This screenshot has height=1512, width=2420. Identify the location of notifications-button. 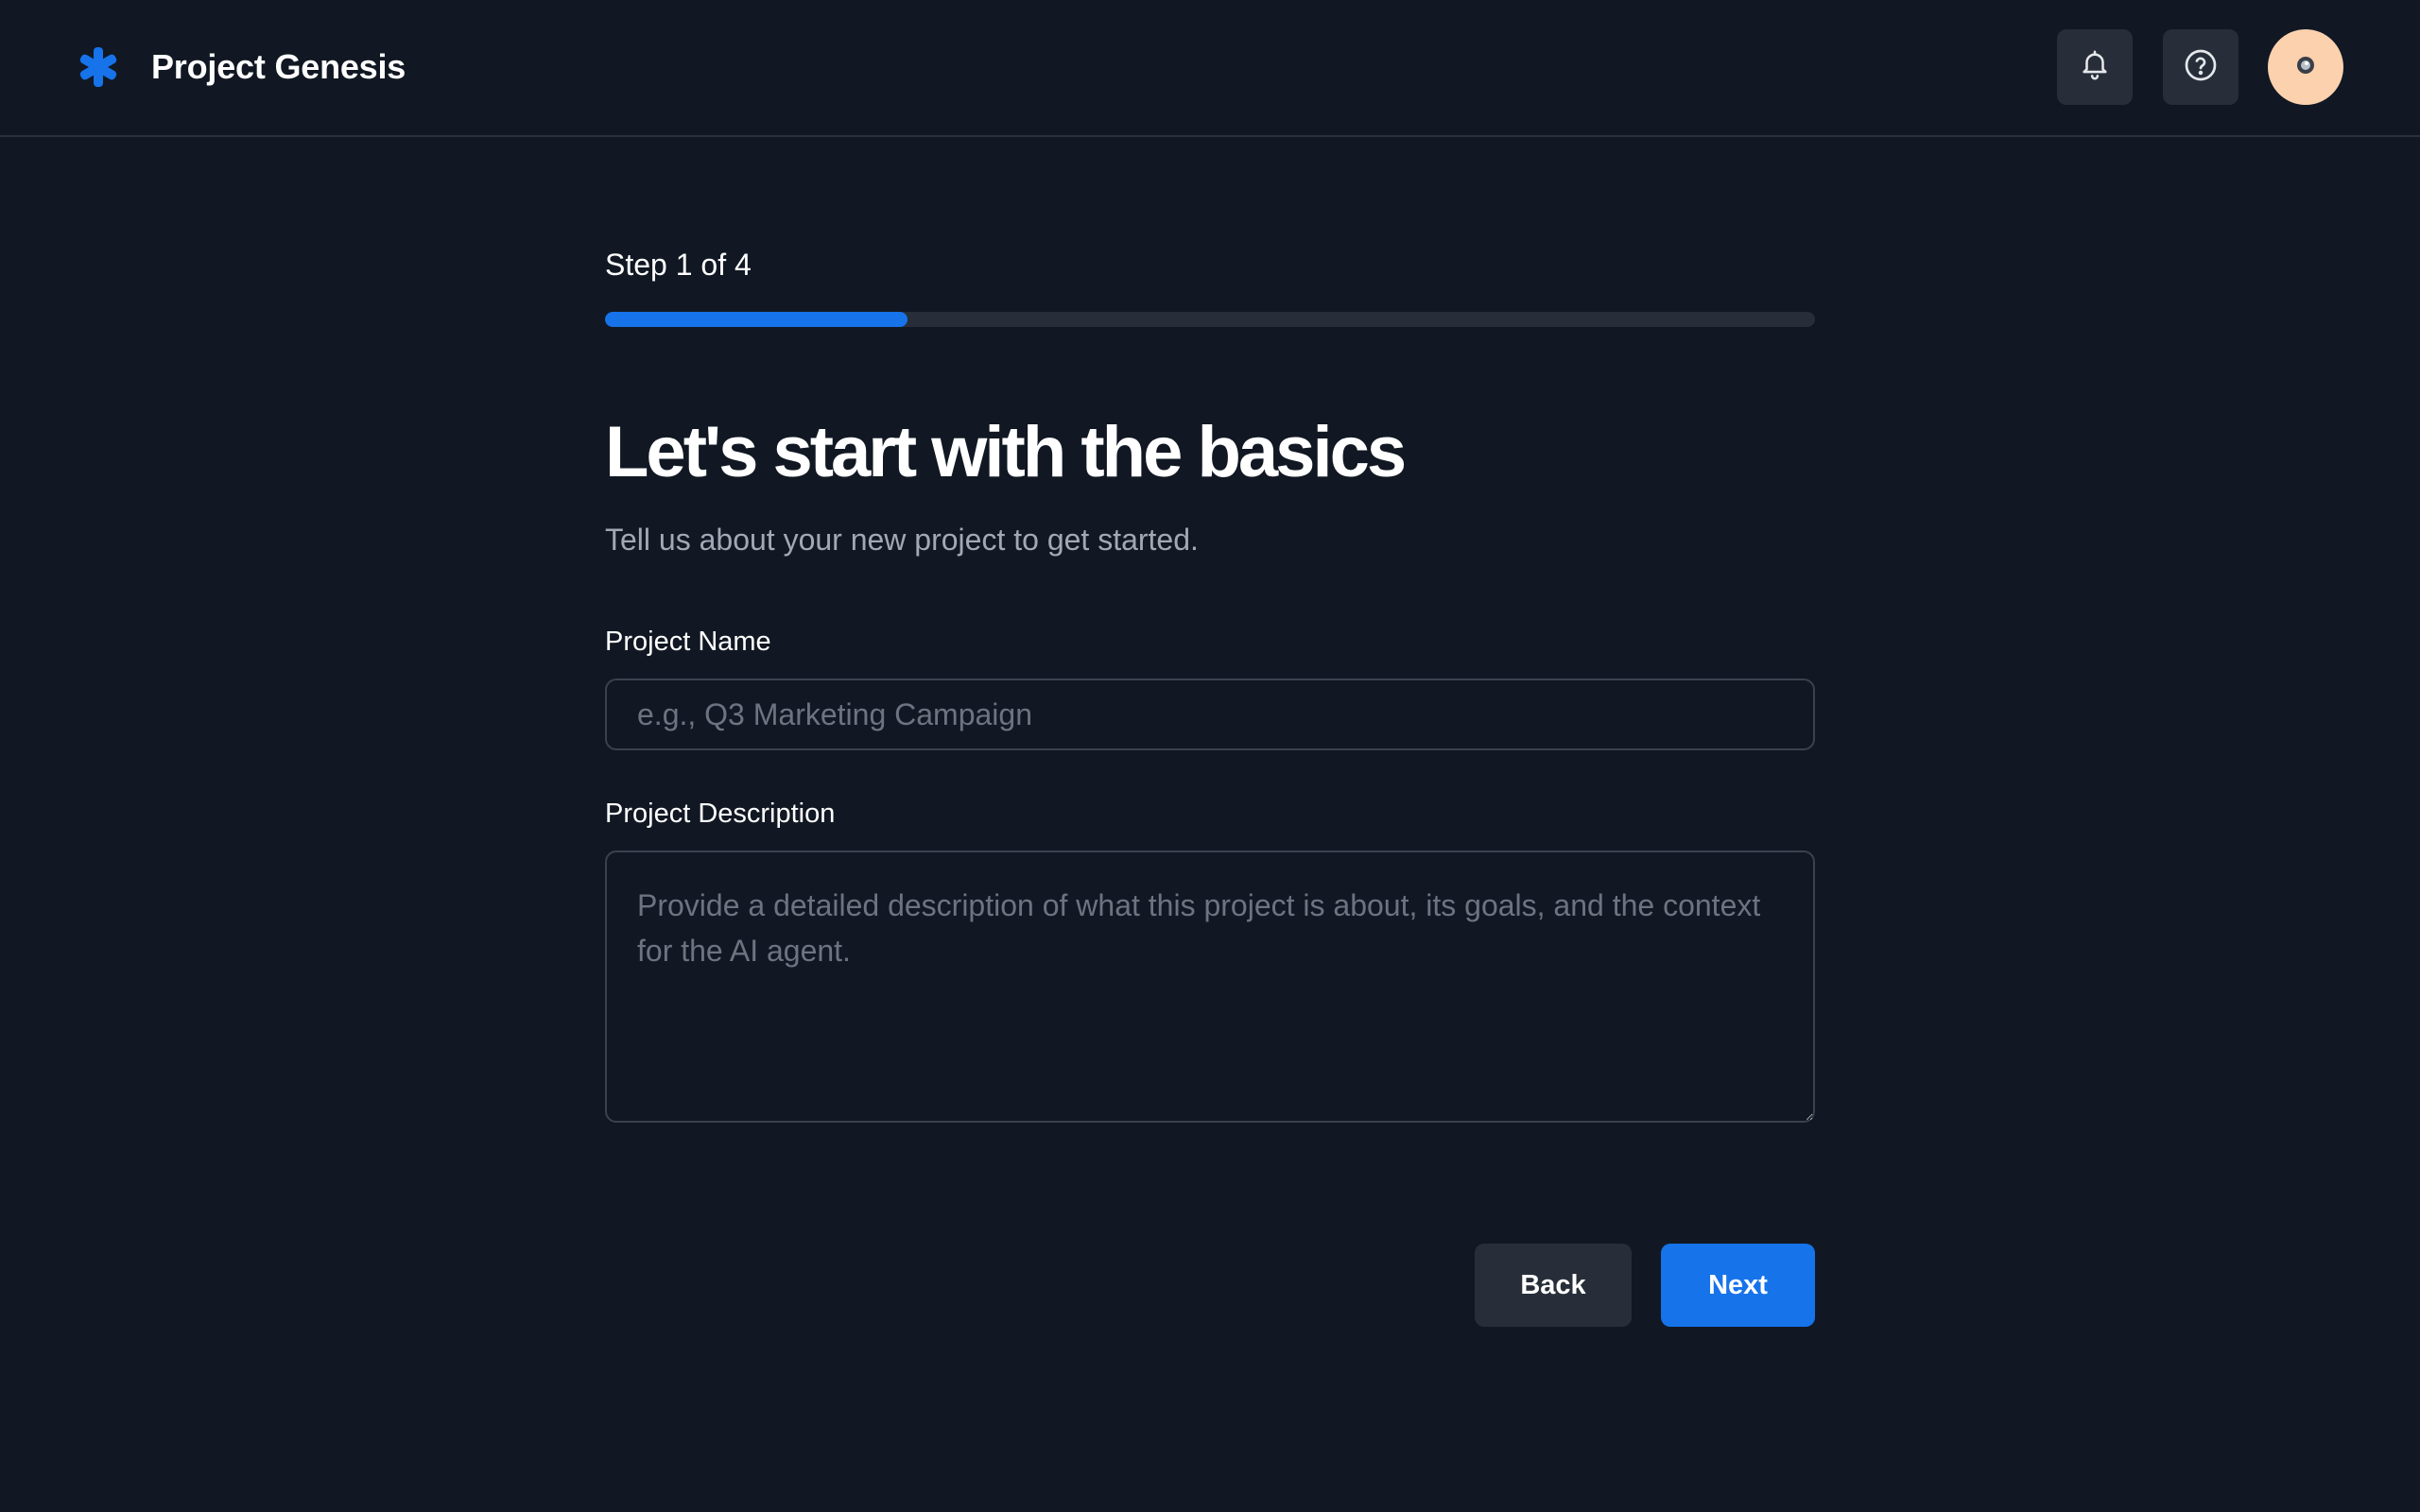
(2095, 67).